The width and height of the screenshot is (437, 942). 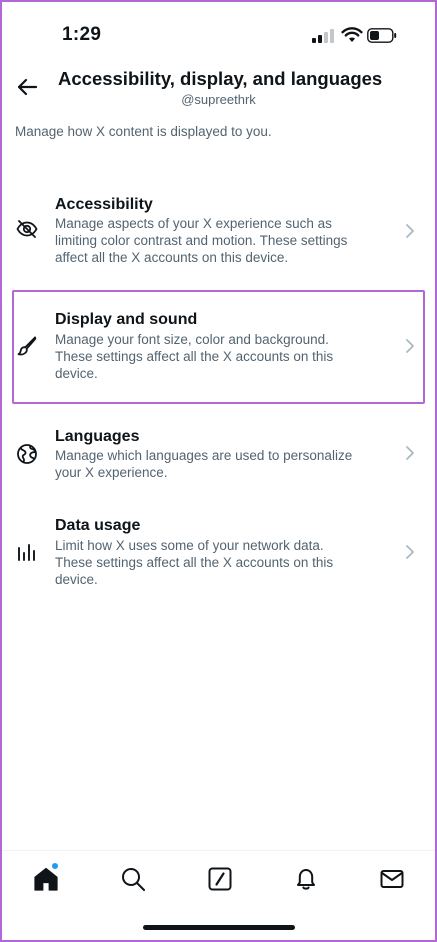 I want to click on page-title: Accessibility, display, and languages, so click(x=220, y=78).